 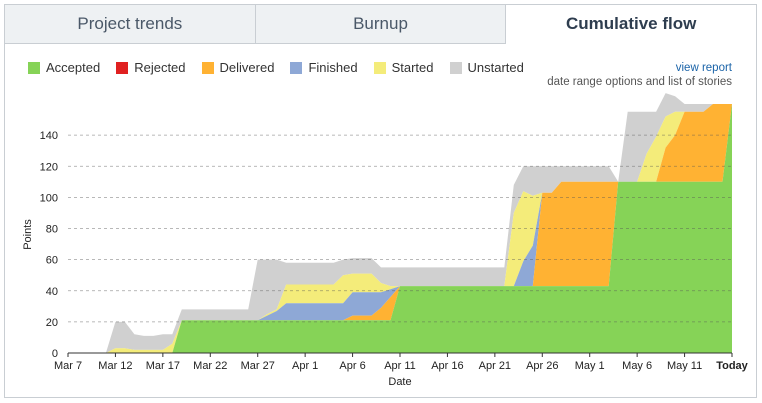 What do you see at coordinates (590, 366) in the screenshot?
I see `x-tick-label: May 1` at bounding box center [590, 366].